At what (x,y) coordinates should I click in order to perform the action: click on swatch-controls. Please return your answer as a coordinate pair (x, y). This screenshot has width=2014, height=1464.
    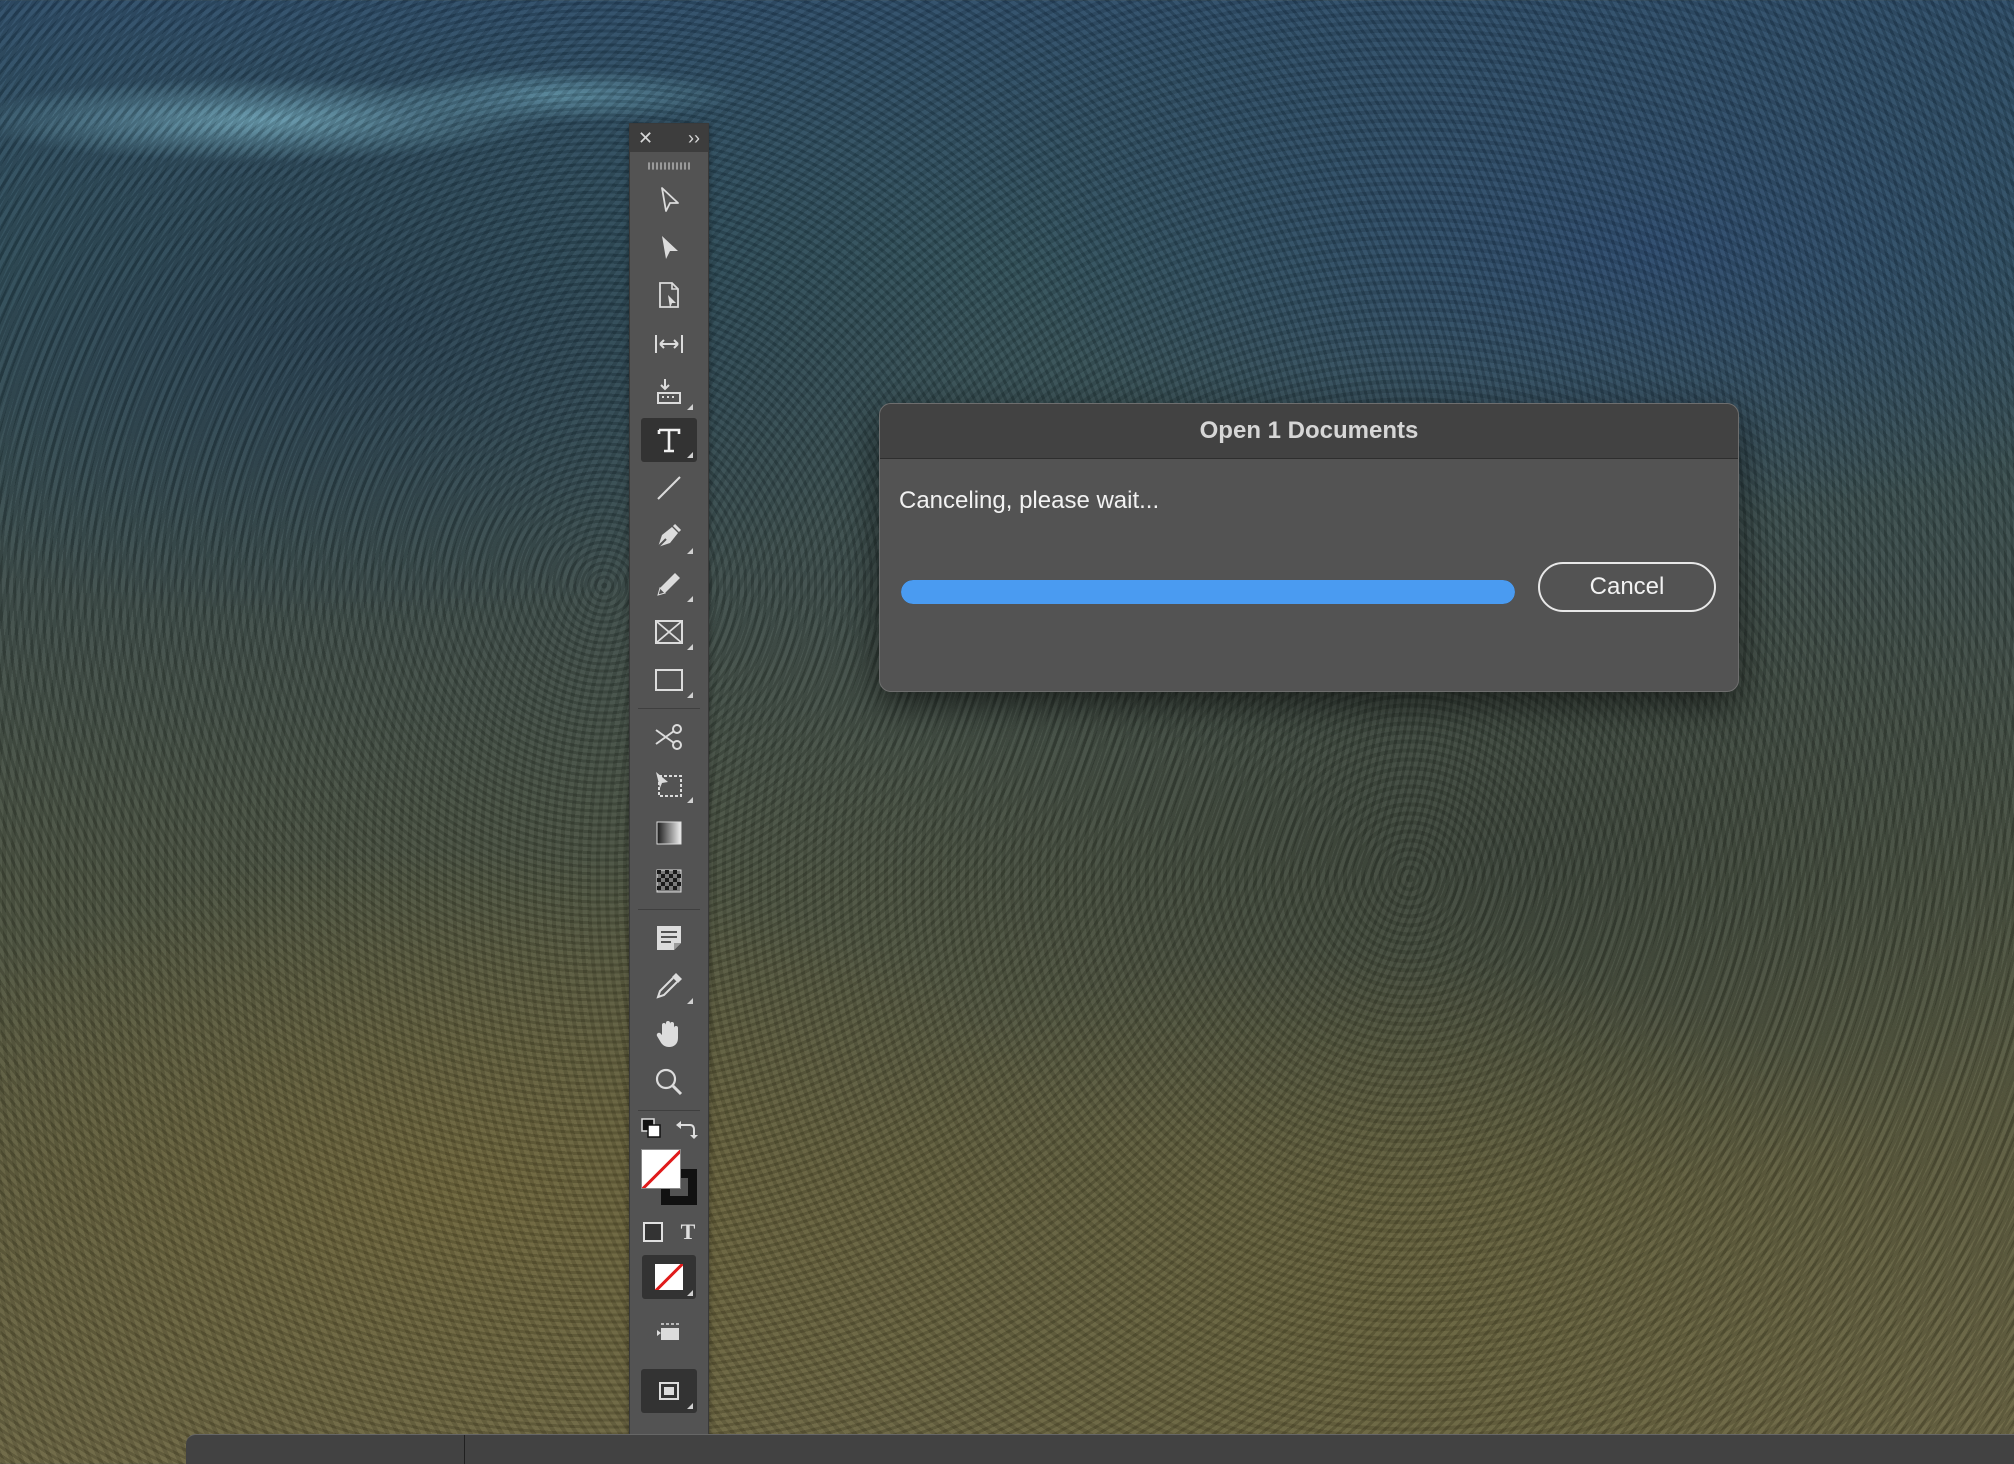
    Looking at the image, I should click on (669, 1129).